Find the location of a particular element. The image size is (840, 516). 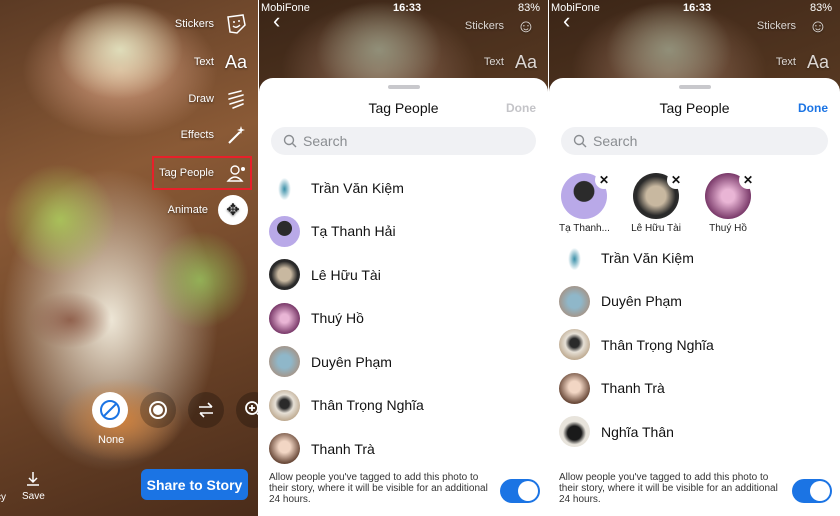

tool-effects: Effects is located at coordinates (214, 135).